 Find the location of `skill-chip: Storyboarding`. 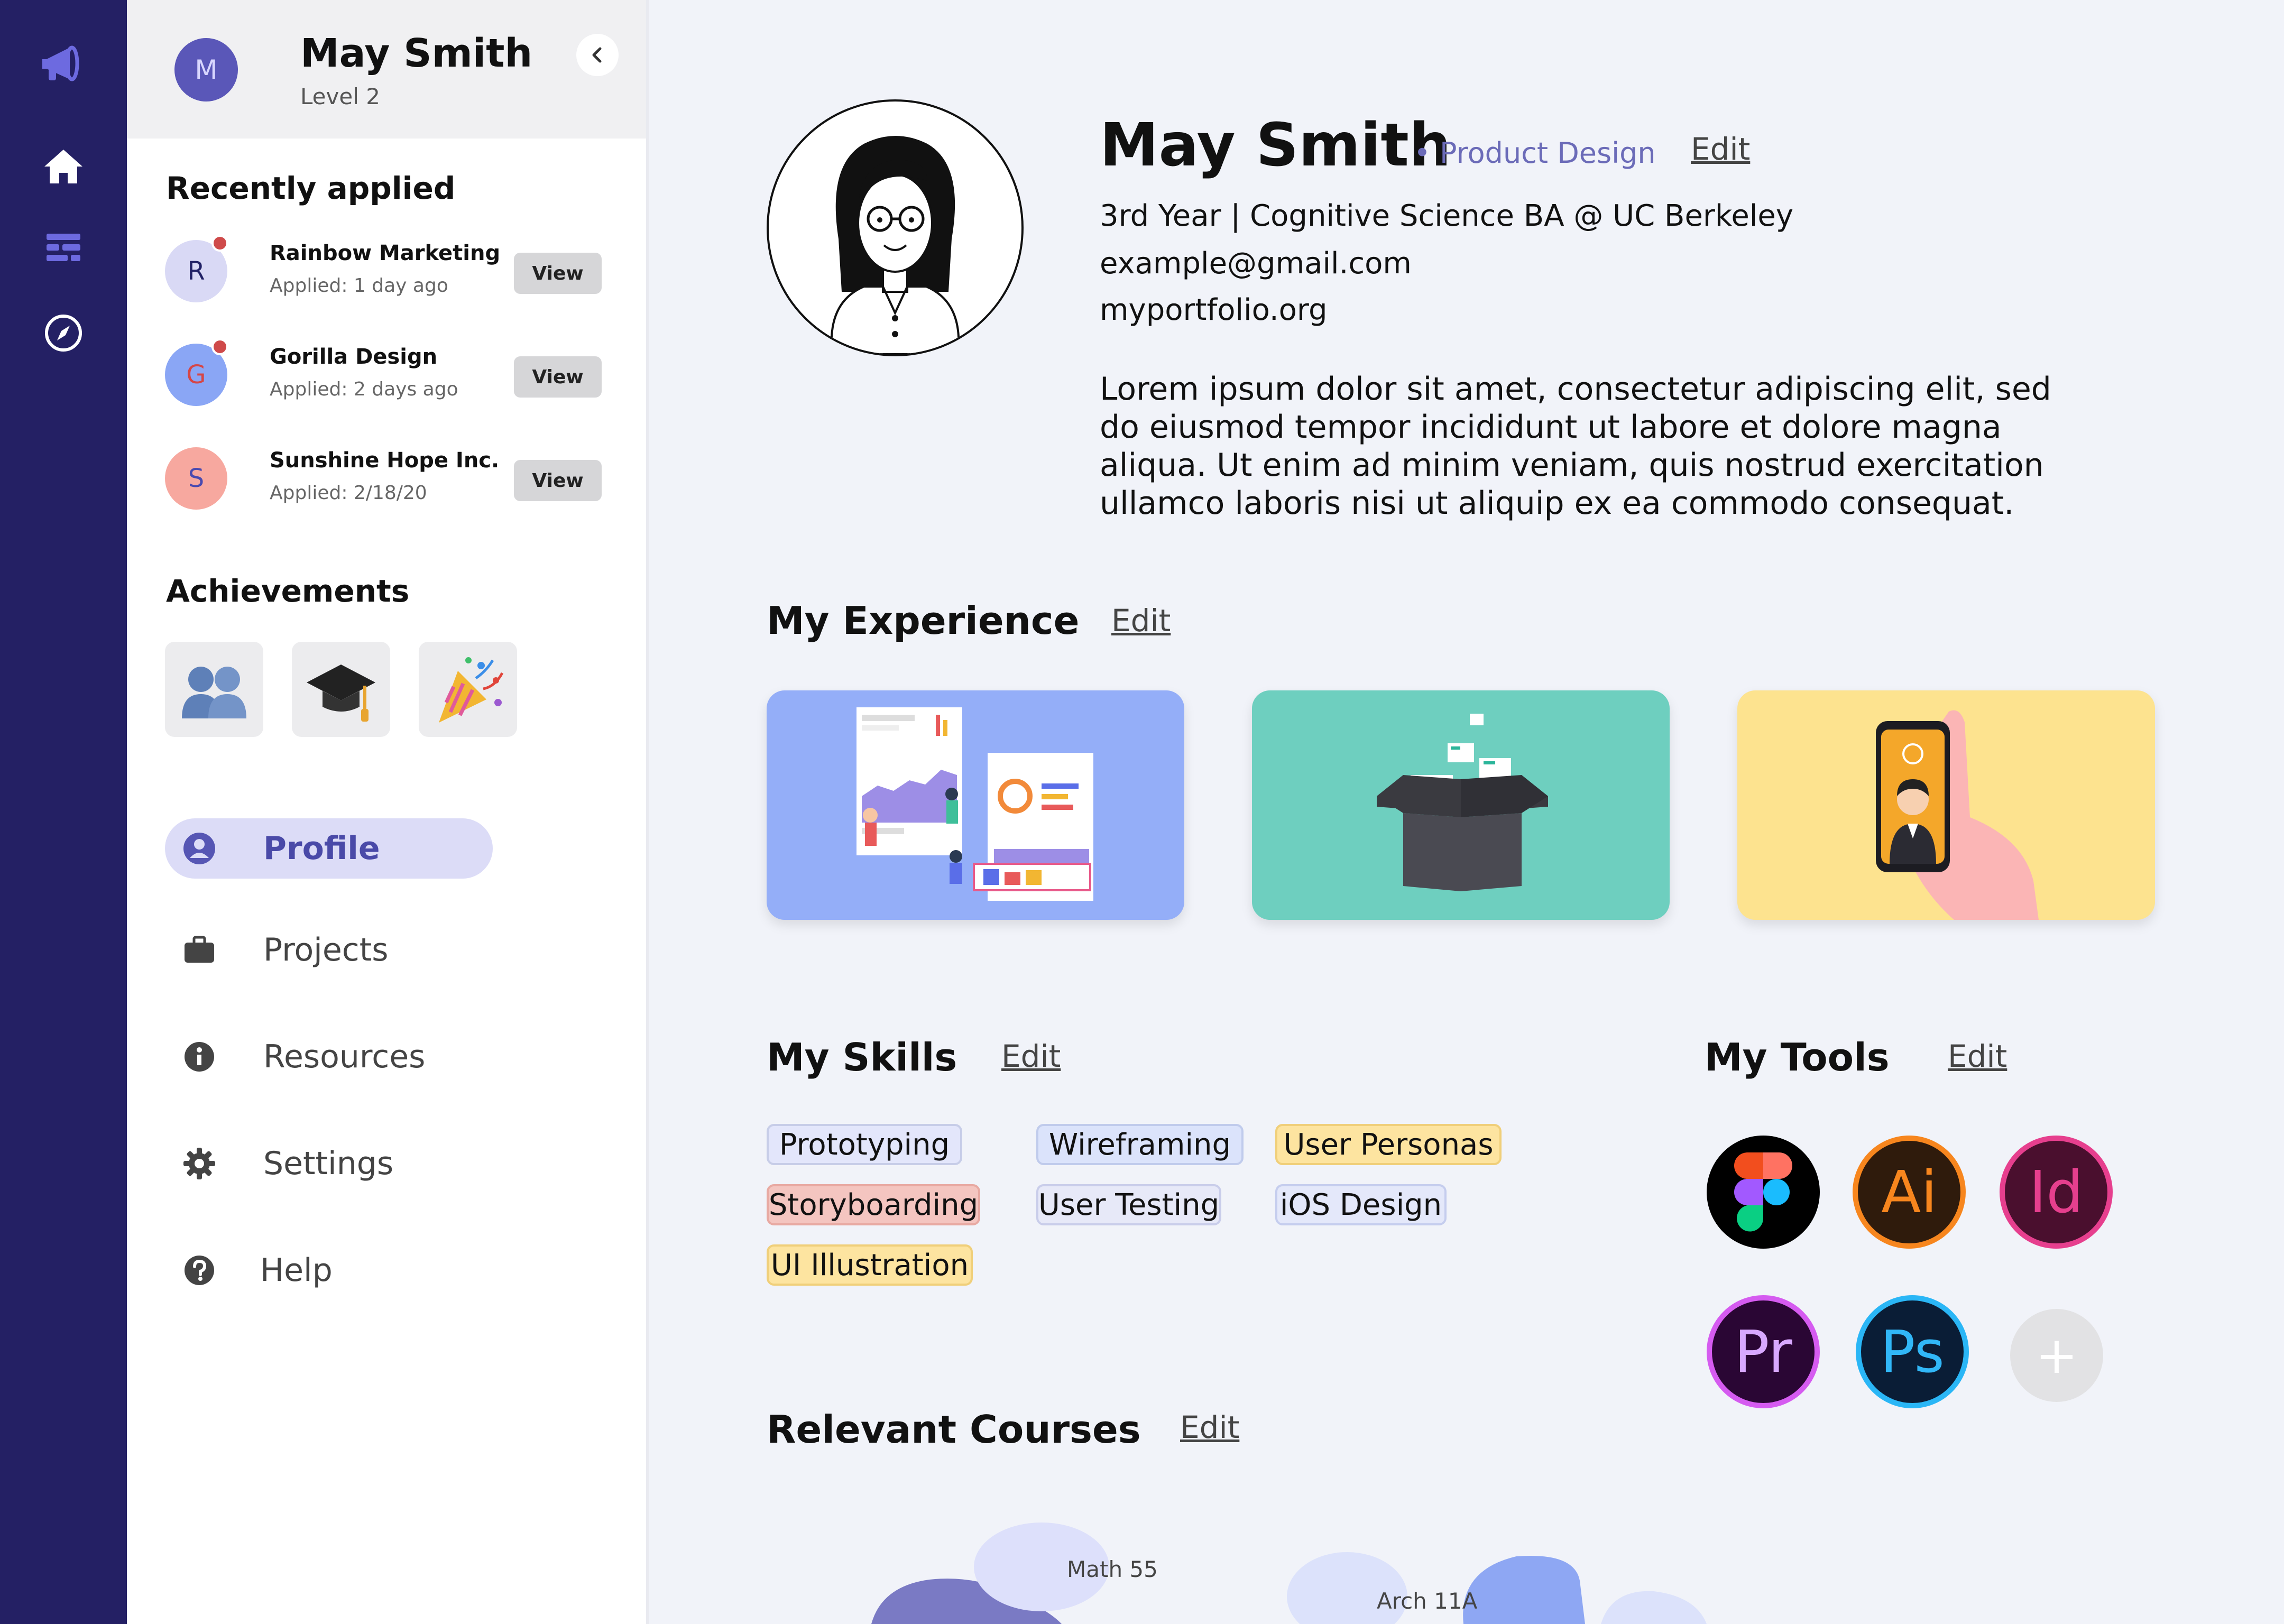

skill-chip: Storyboarding is located at coordinates (873, 1204).